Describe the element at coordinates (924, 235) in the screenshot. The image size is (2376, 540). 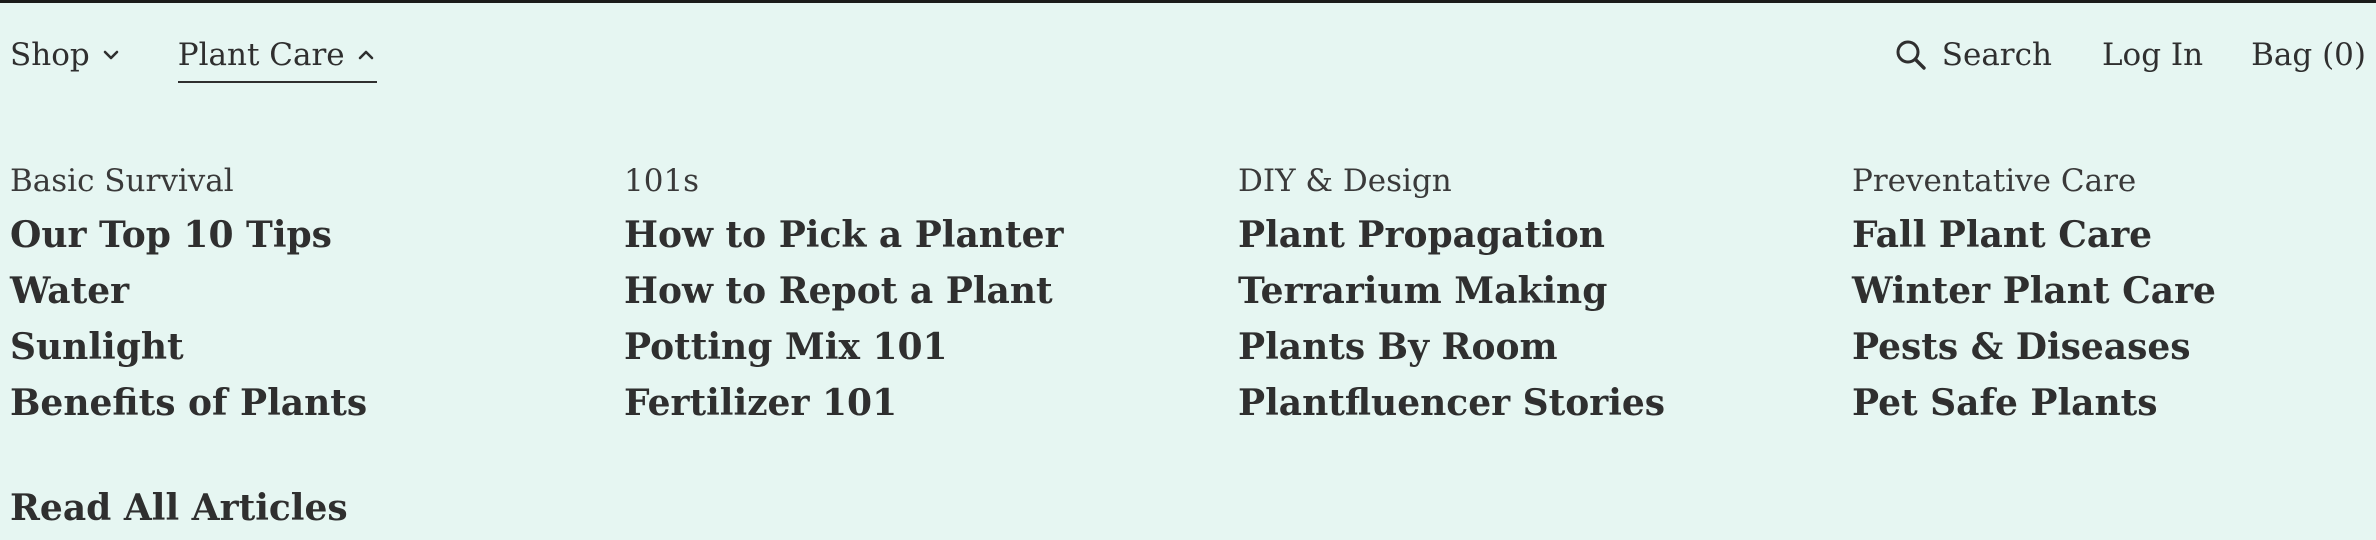
I see `menu-link: How to Pick a Planter` at that location.